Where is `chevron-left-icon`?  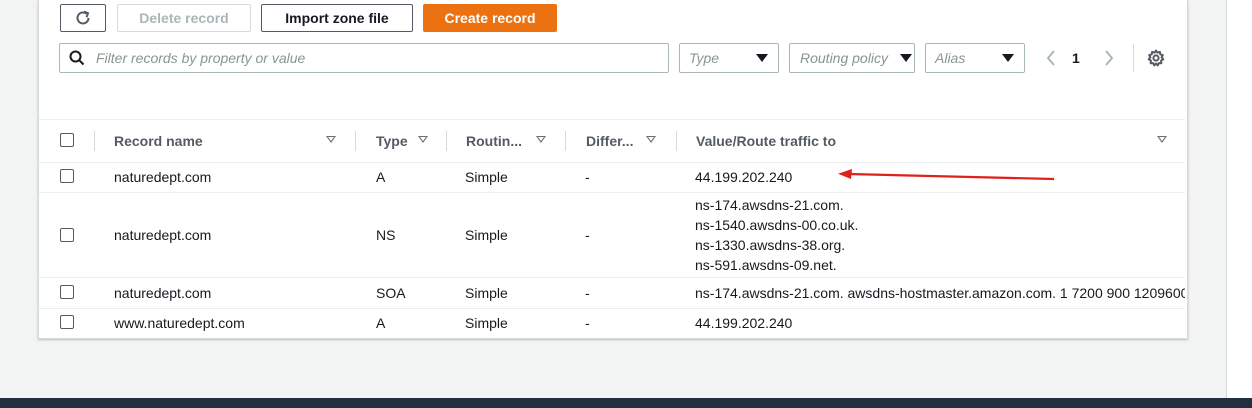 chevron-left-icon is located at coordinates (1050, 58).